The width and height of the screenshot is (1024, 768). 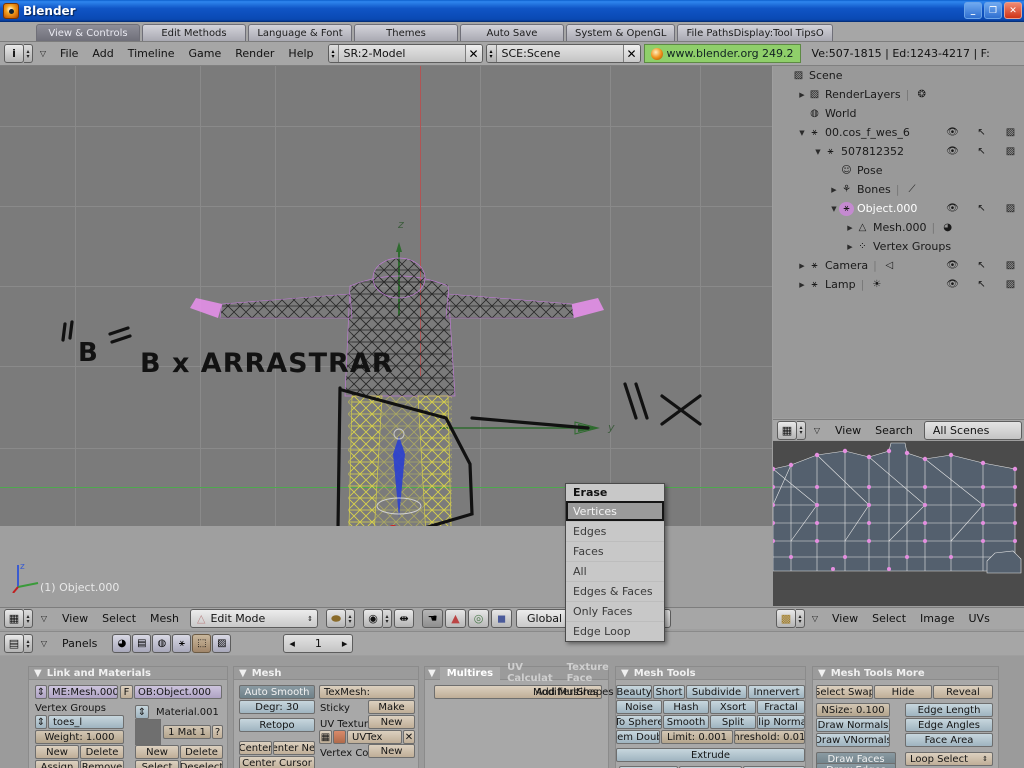 What do you see at coordinates (41, 692) in the screenshot?
I see `mesh-link-spinner-icon: ⇕` at bounding box center [41, 692].